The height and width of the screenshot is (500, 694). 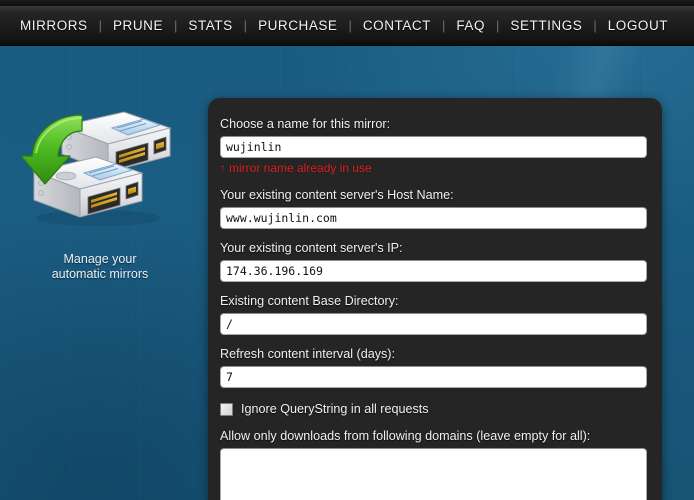 What do you see at coordinates (430, 168) in the screenshot?
I see `mirror-name-error: ↑ mirror name already in use` at bounding box center [430, 168].